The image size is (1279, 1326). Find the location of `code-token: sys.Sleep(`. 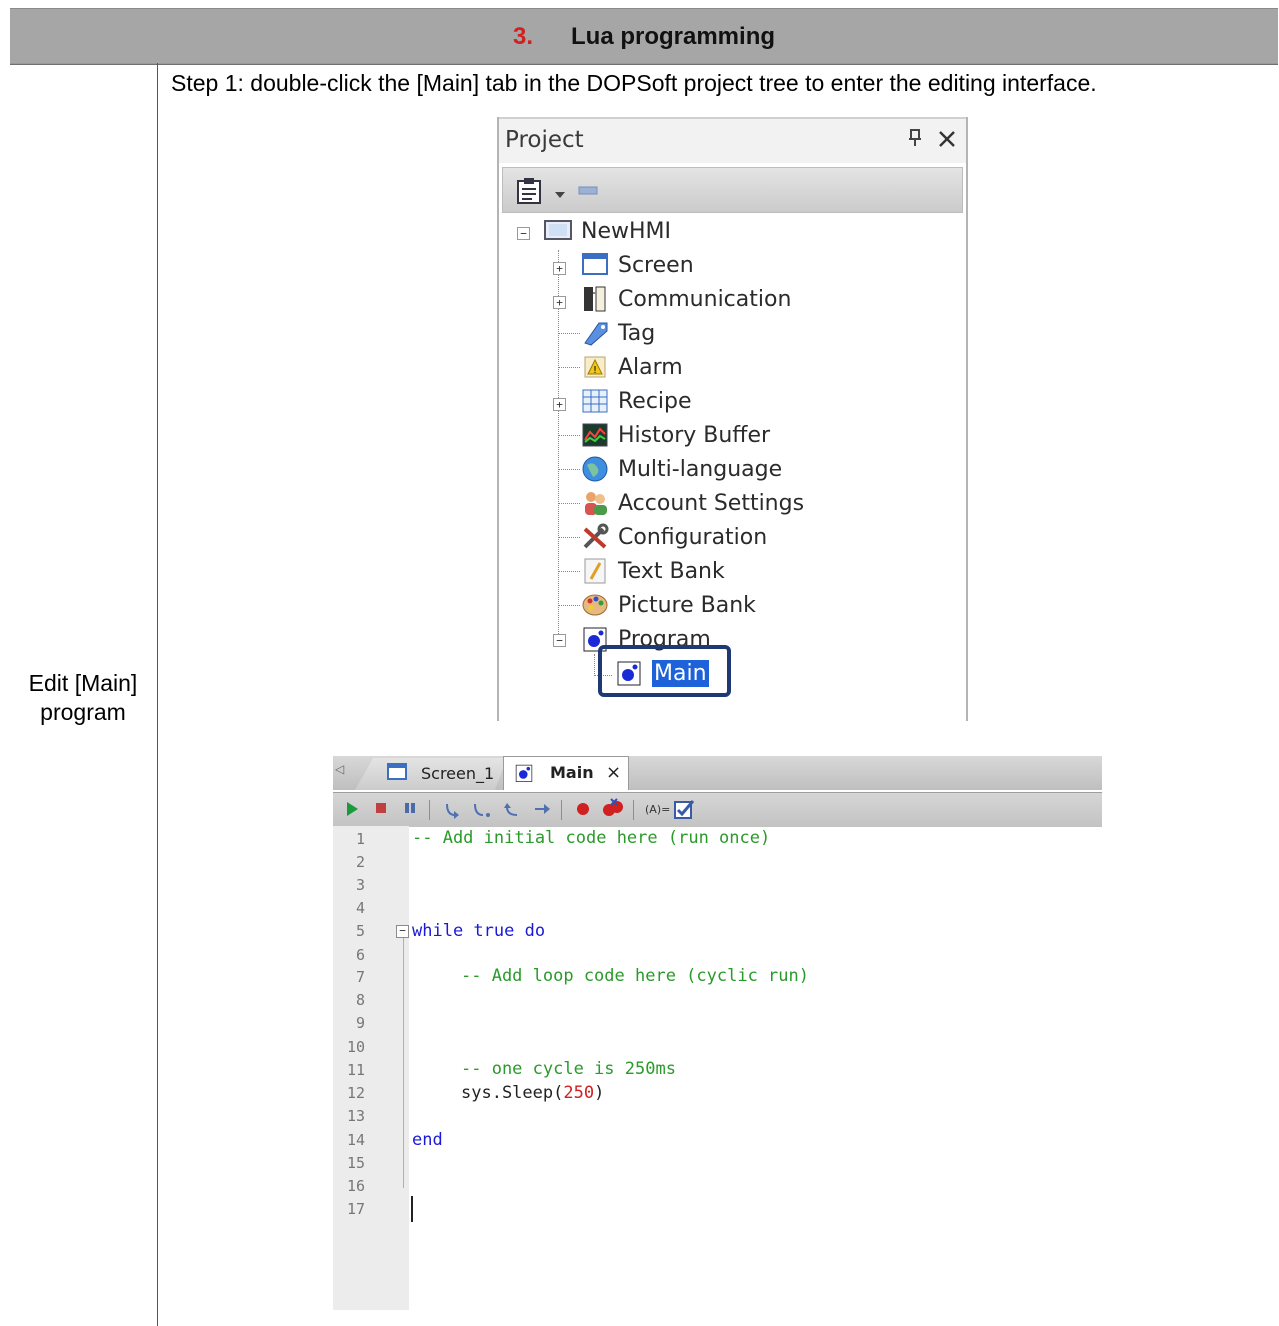

code-token: sys.Sleep( is located at coordinates (512, 1093).